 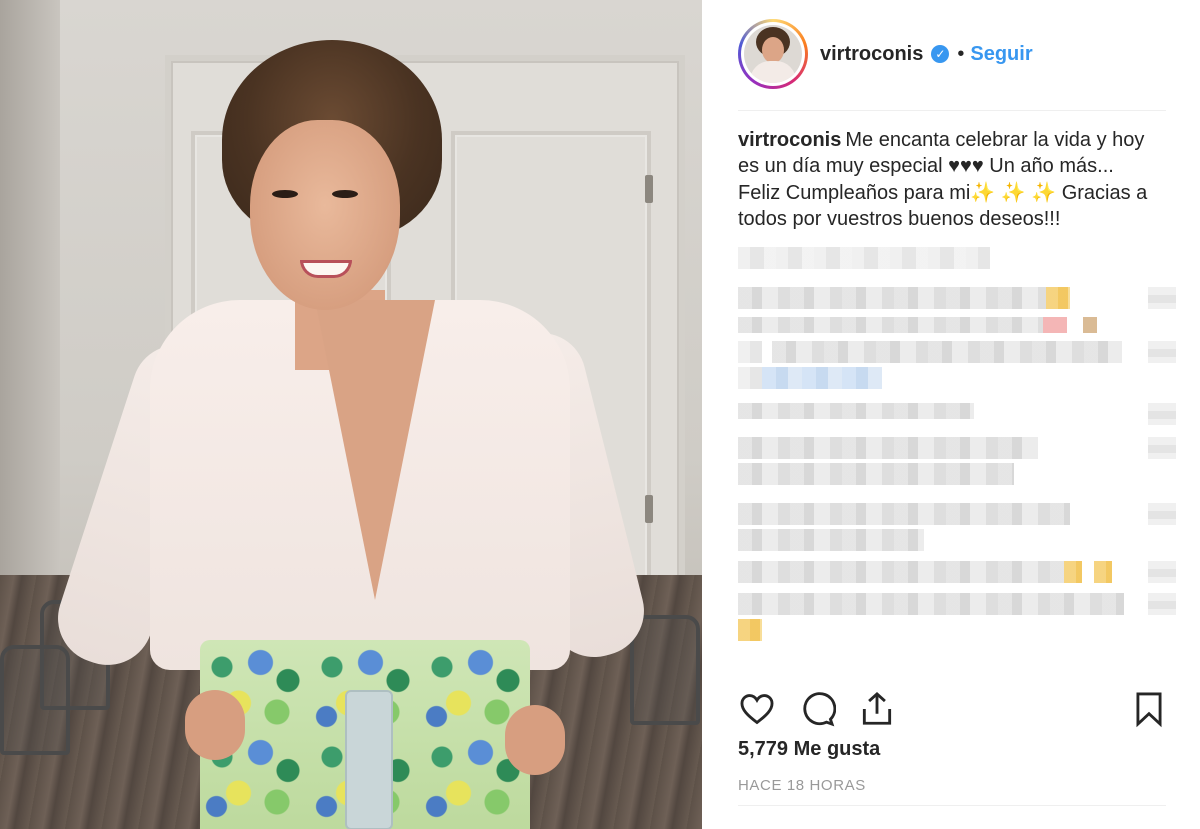 I want to click on caption-username: virtroconis, so click(x=789, y=140).